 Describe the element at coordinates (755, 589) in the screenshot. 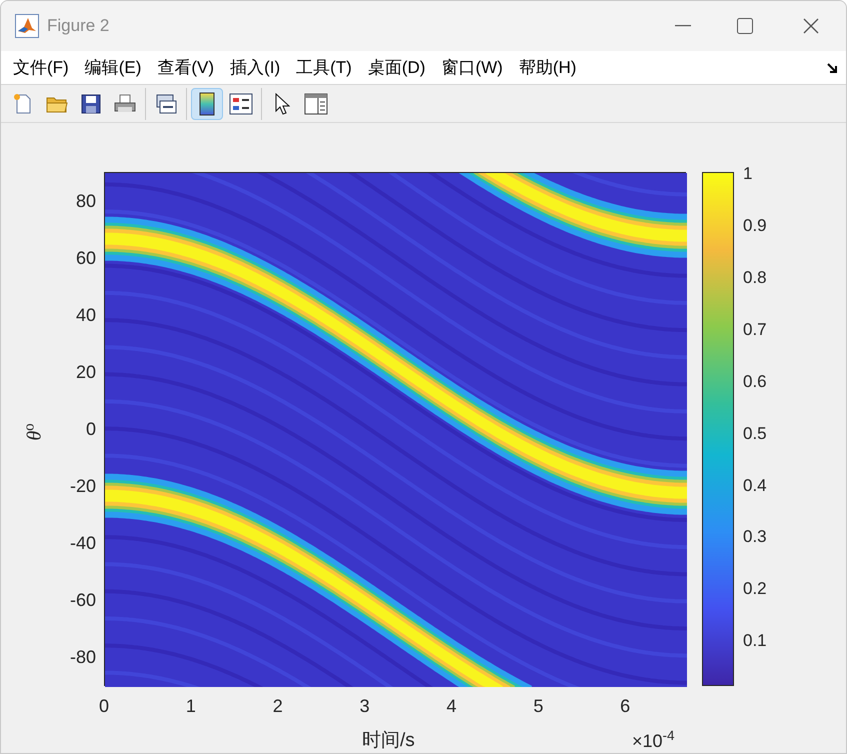

I see `colorbar-tick-label: 0.2` at that location.